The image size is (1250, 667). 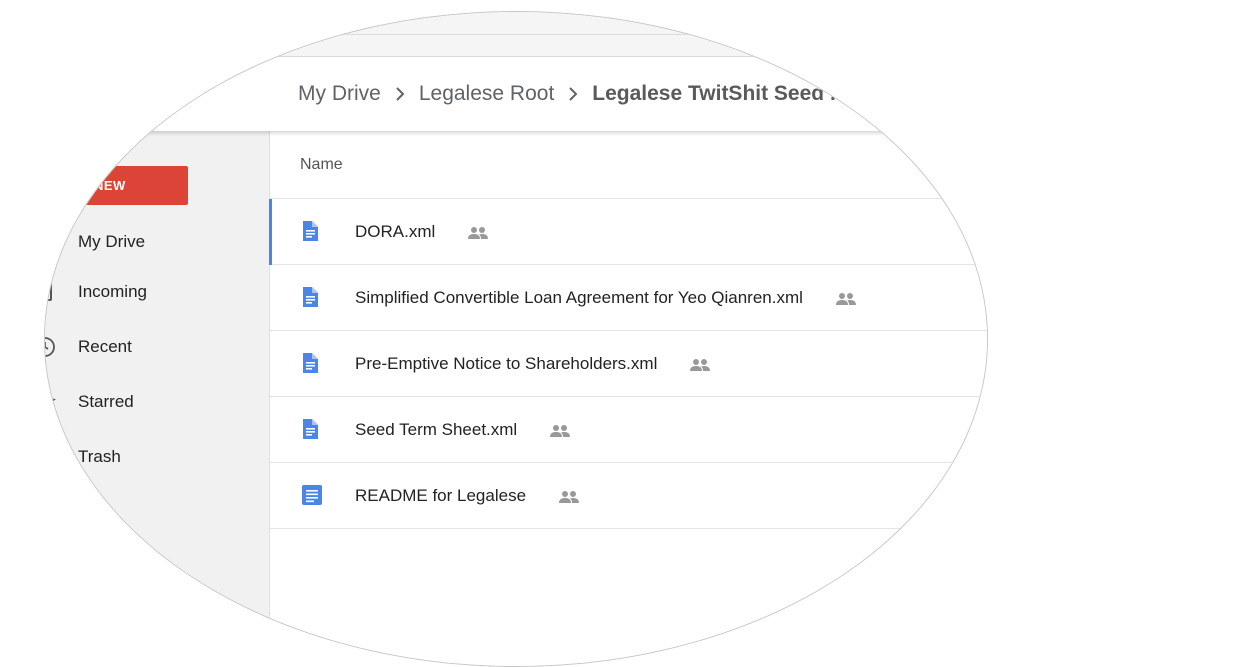 What do you see at coordinates (50, 347) in the screenshot?
I see `clock-icon` at bounding box center [50, 347].